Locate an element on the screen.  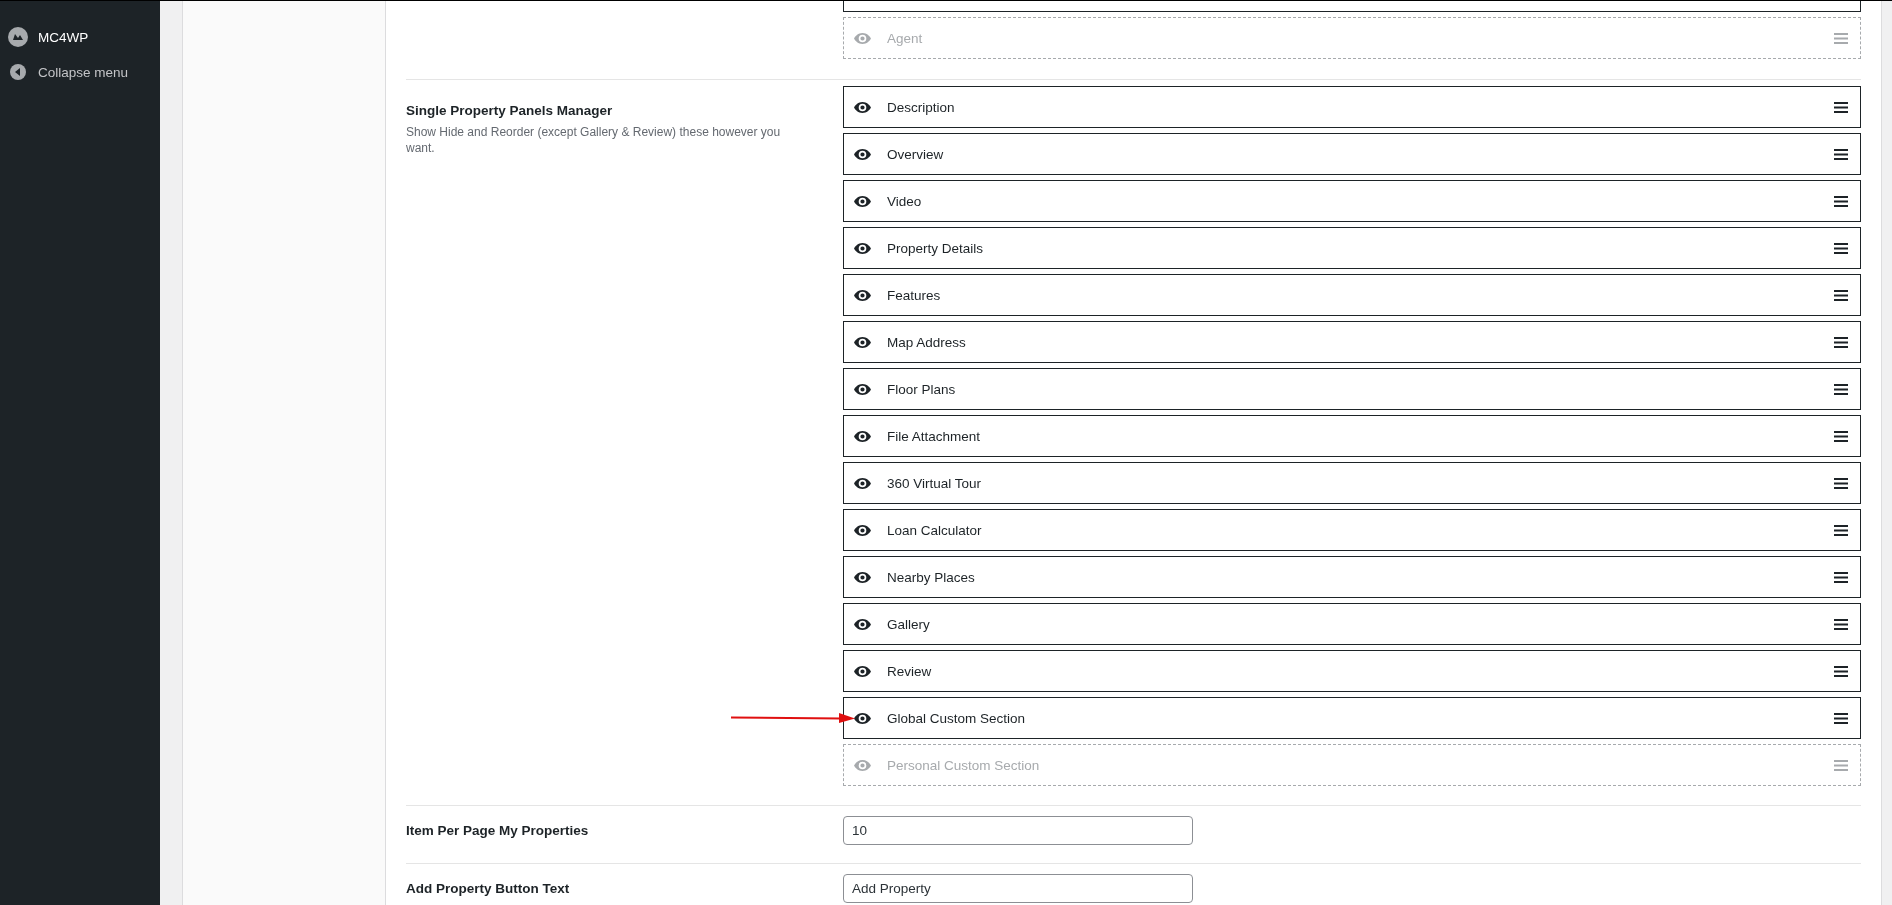
panel-label: Global Custom Section is located at coordinates (957, 718).